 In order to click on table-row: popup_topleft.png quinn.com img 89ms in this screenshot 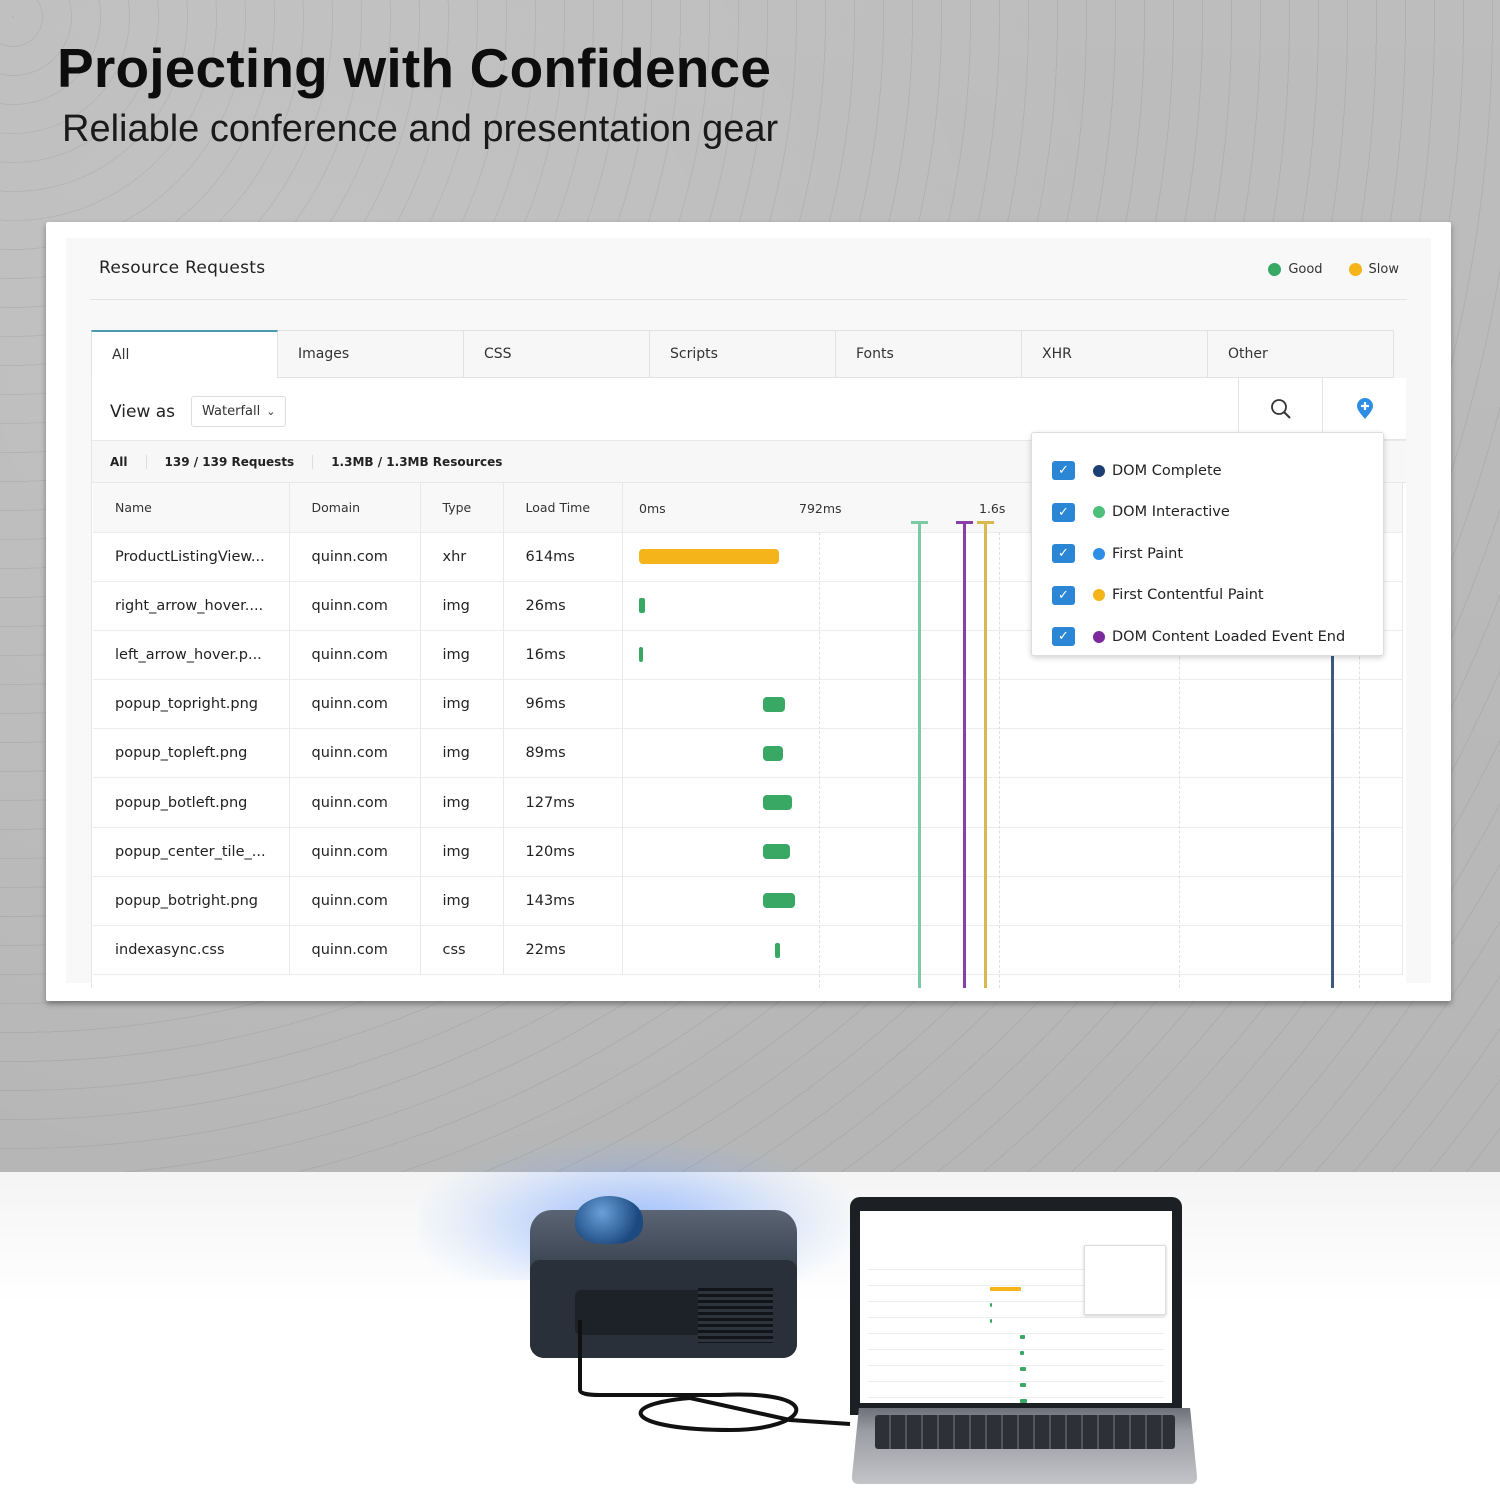, I will do `click(748, 753)`.